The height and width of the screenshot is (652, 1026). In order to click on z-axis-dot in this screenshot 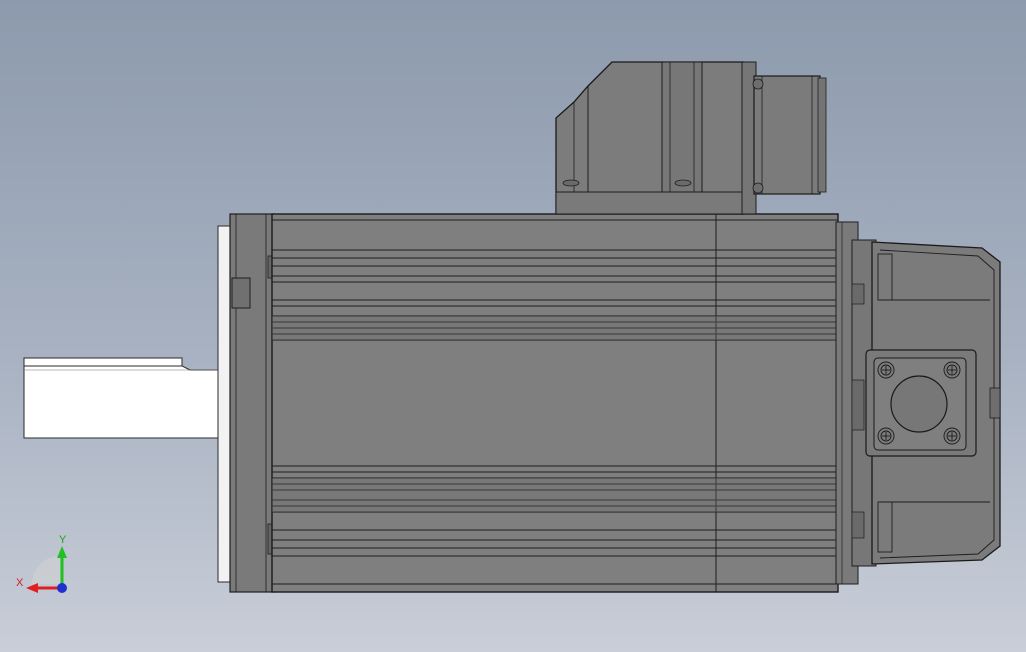, I will do `click(62, 588)`.